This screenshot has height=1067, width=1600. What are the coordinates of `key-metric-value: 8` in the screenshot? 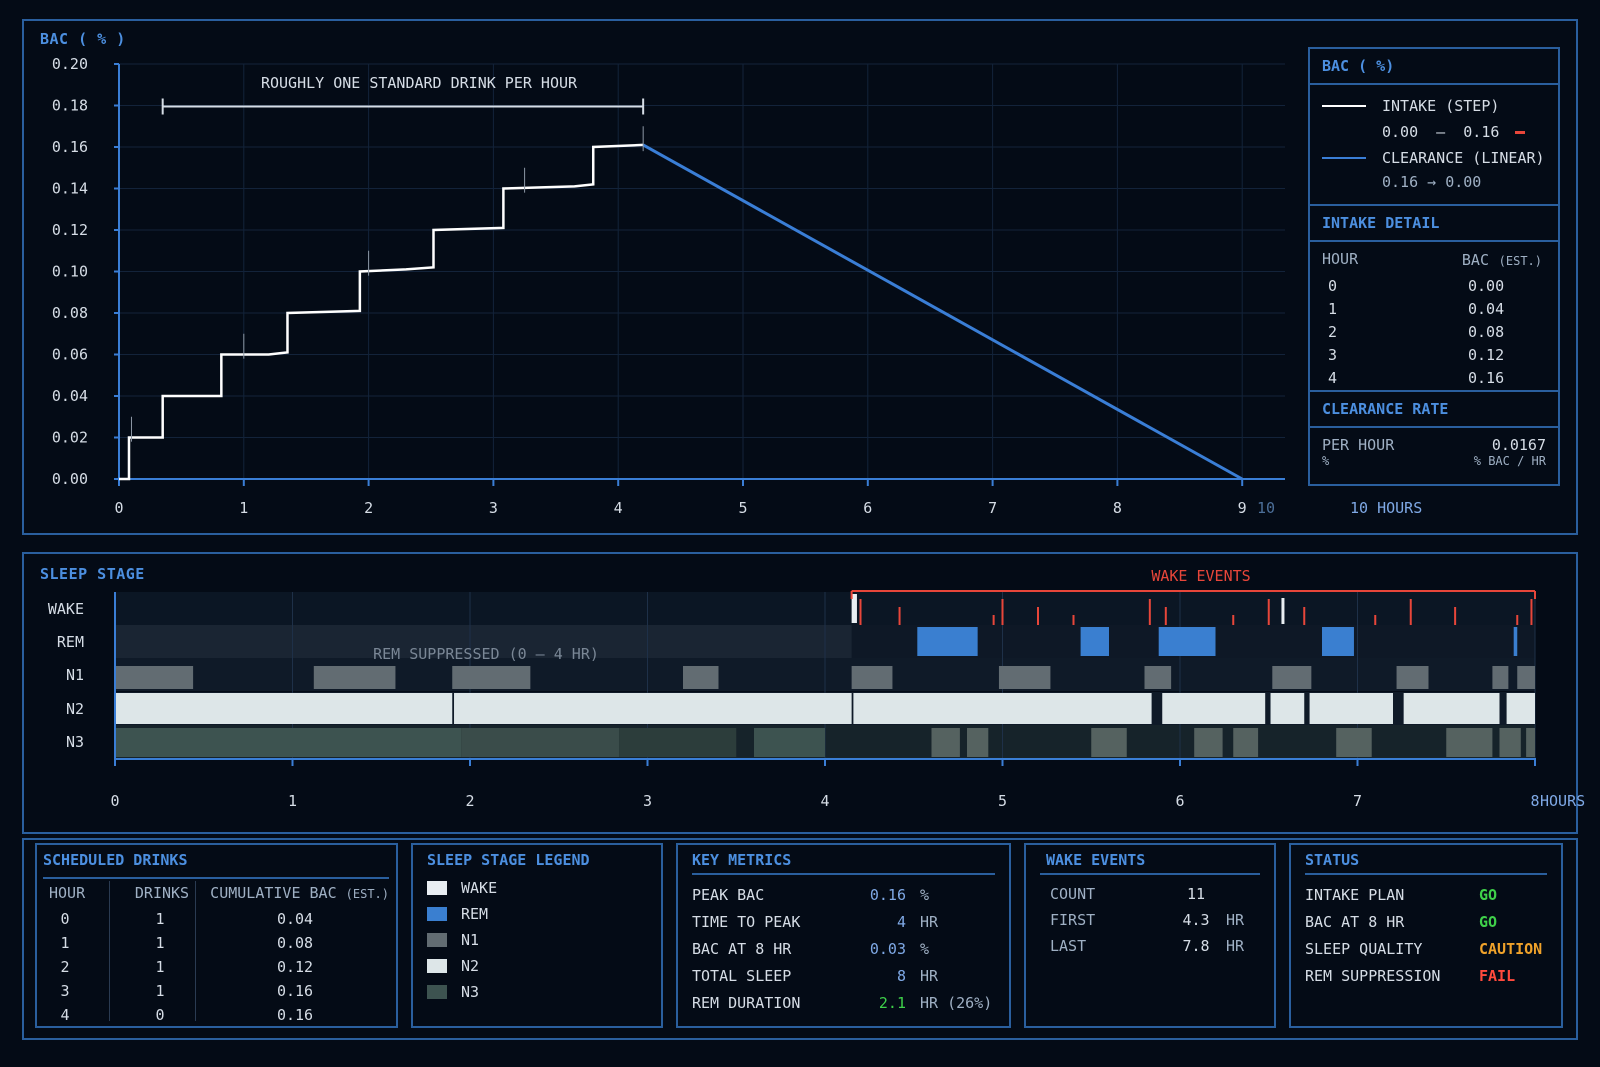 It's located at (901, 975).